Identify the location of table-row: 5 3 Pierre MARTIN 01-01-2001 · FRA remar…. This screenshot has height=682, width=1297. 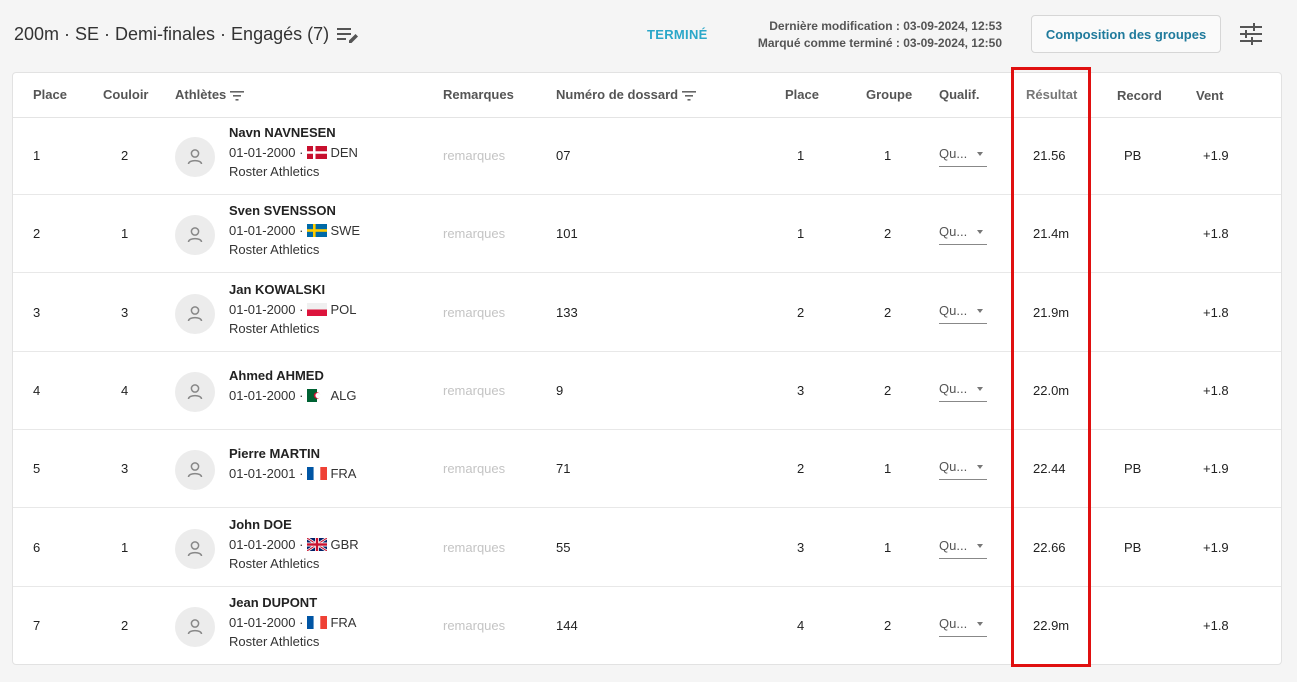
(647, 469).